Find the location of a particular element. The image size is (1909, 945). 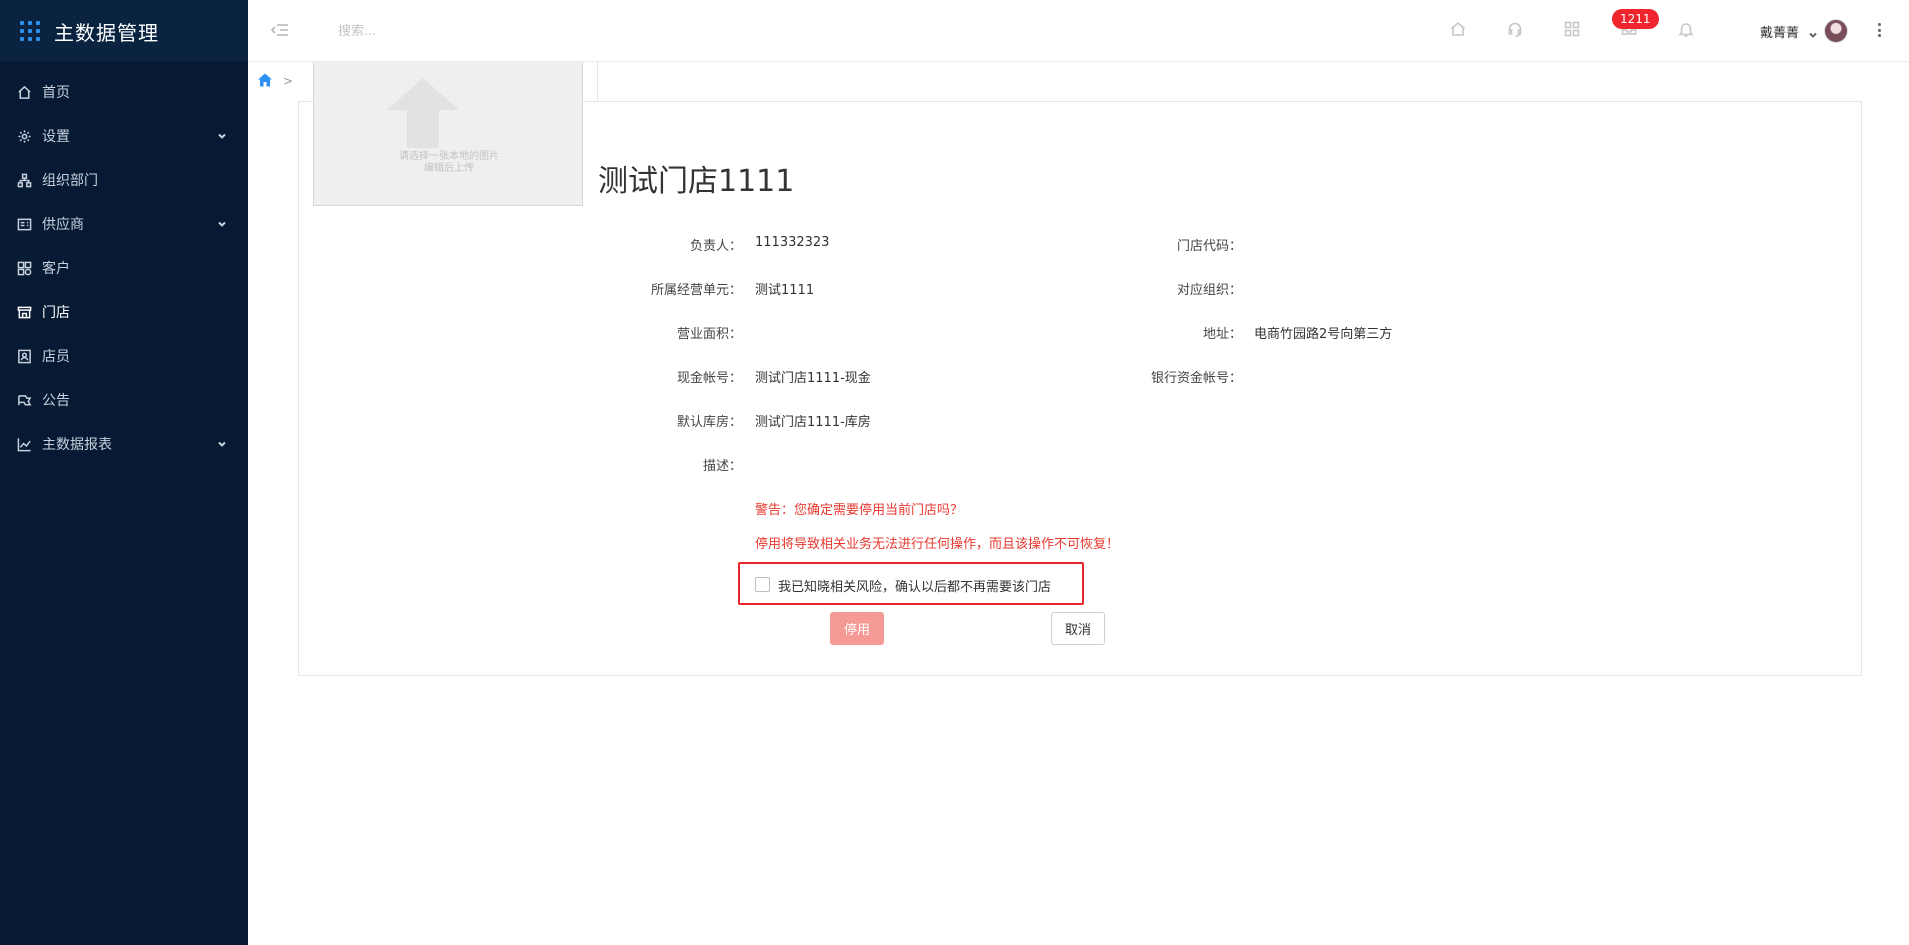

sidebar-item-label: 门店 is located at coordinates (56, 313).